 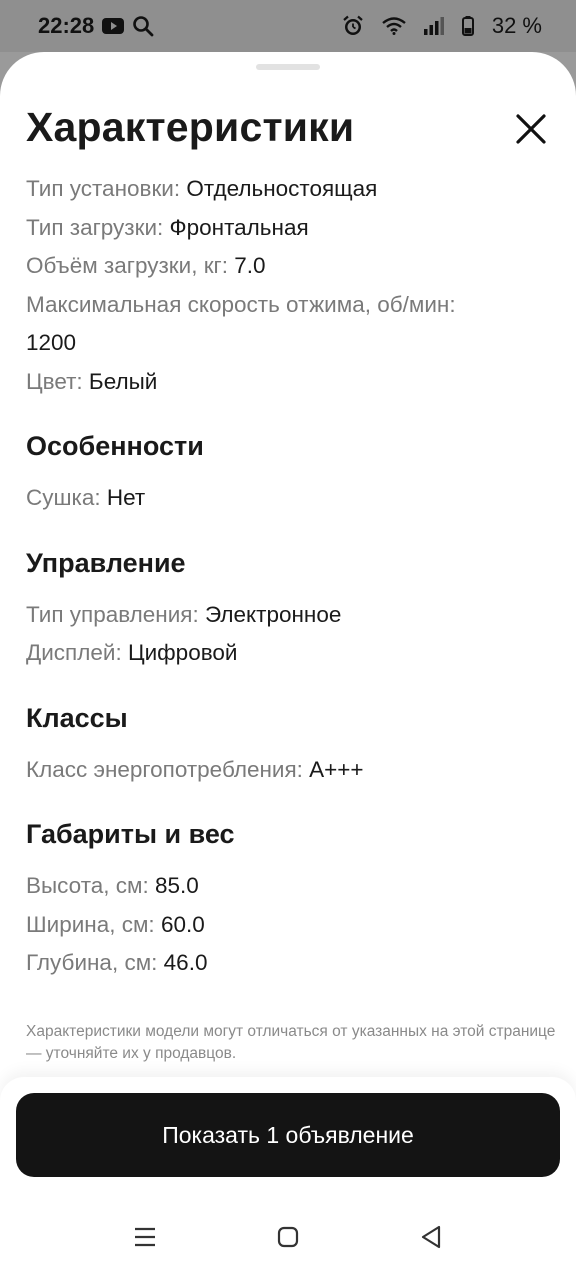 I want to click on spec-row: Высота, см: 85.0, so click(x=112, y=885).